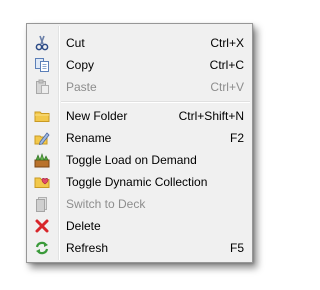  What do you see at coordinates (139, 138) in the screenshot?
I see `menu-item-rename: Rename F2` at bounding box center [139, 138].